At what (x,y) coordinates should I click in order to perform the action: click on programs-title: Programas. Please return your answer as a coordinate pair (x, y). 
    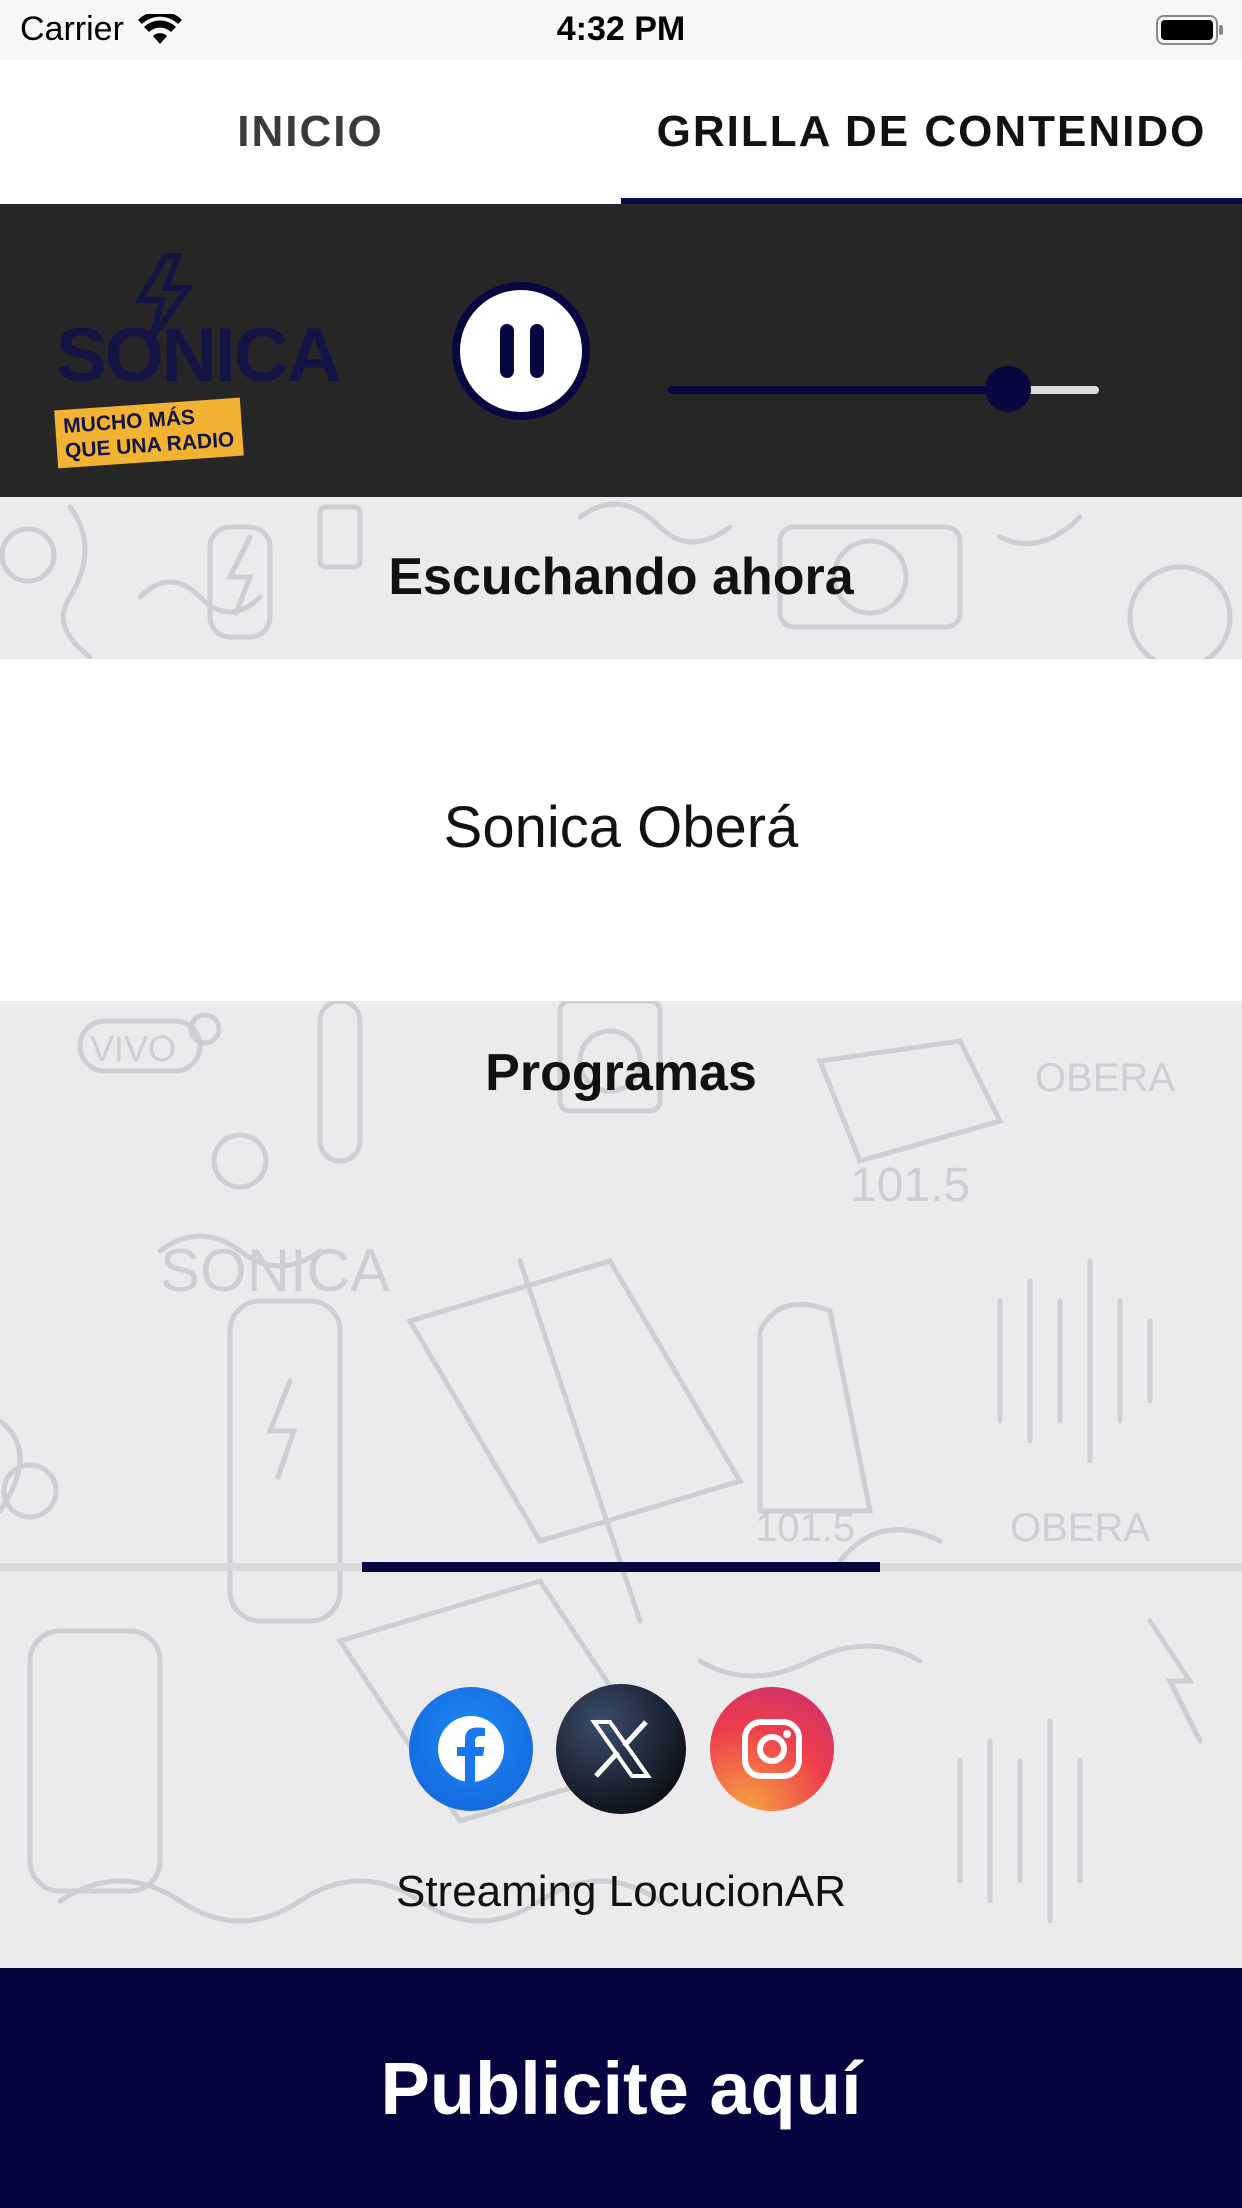
    Looking at the image, I should click on (621, 1073).